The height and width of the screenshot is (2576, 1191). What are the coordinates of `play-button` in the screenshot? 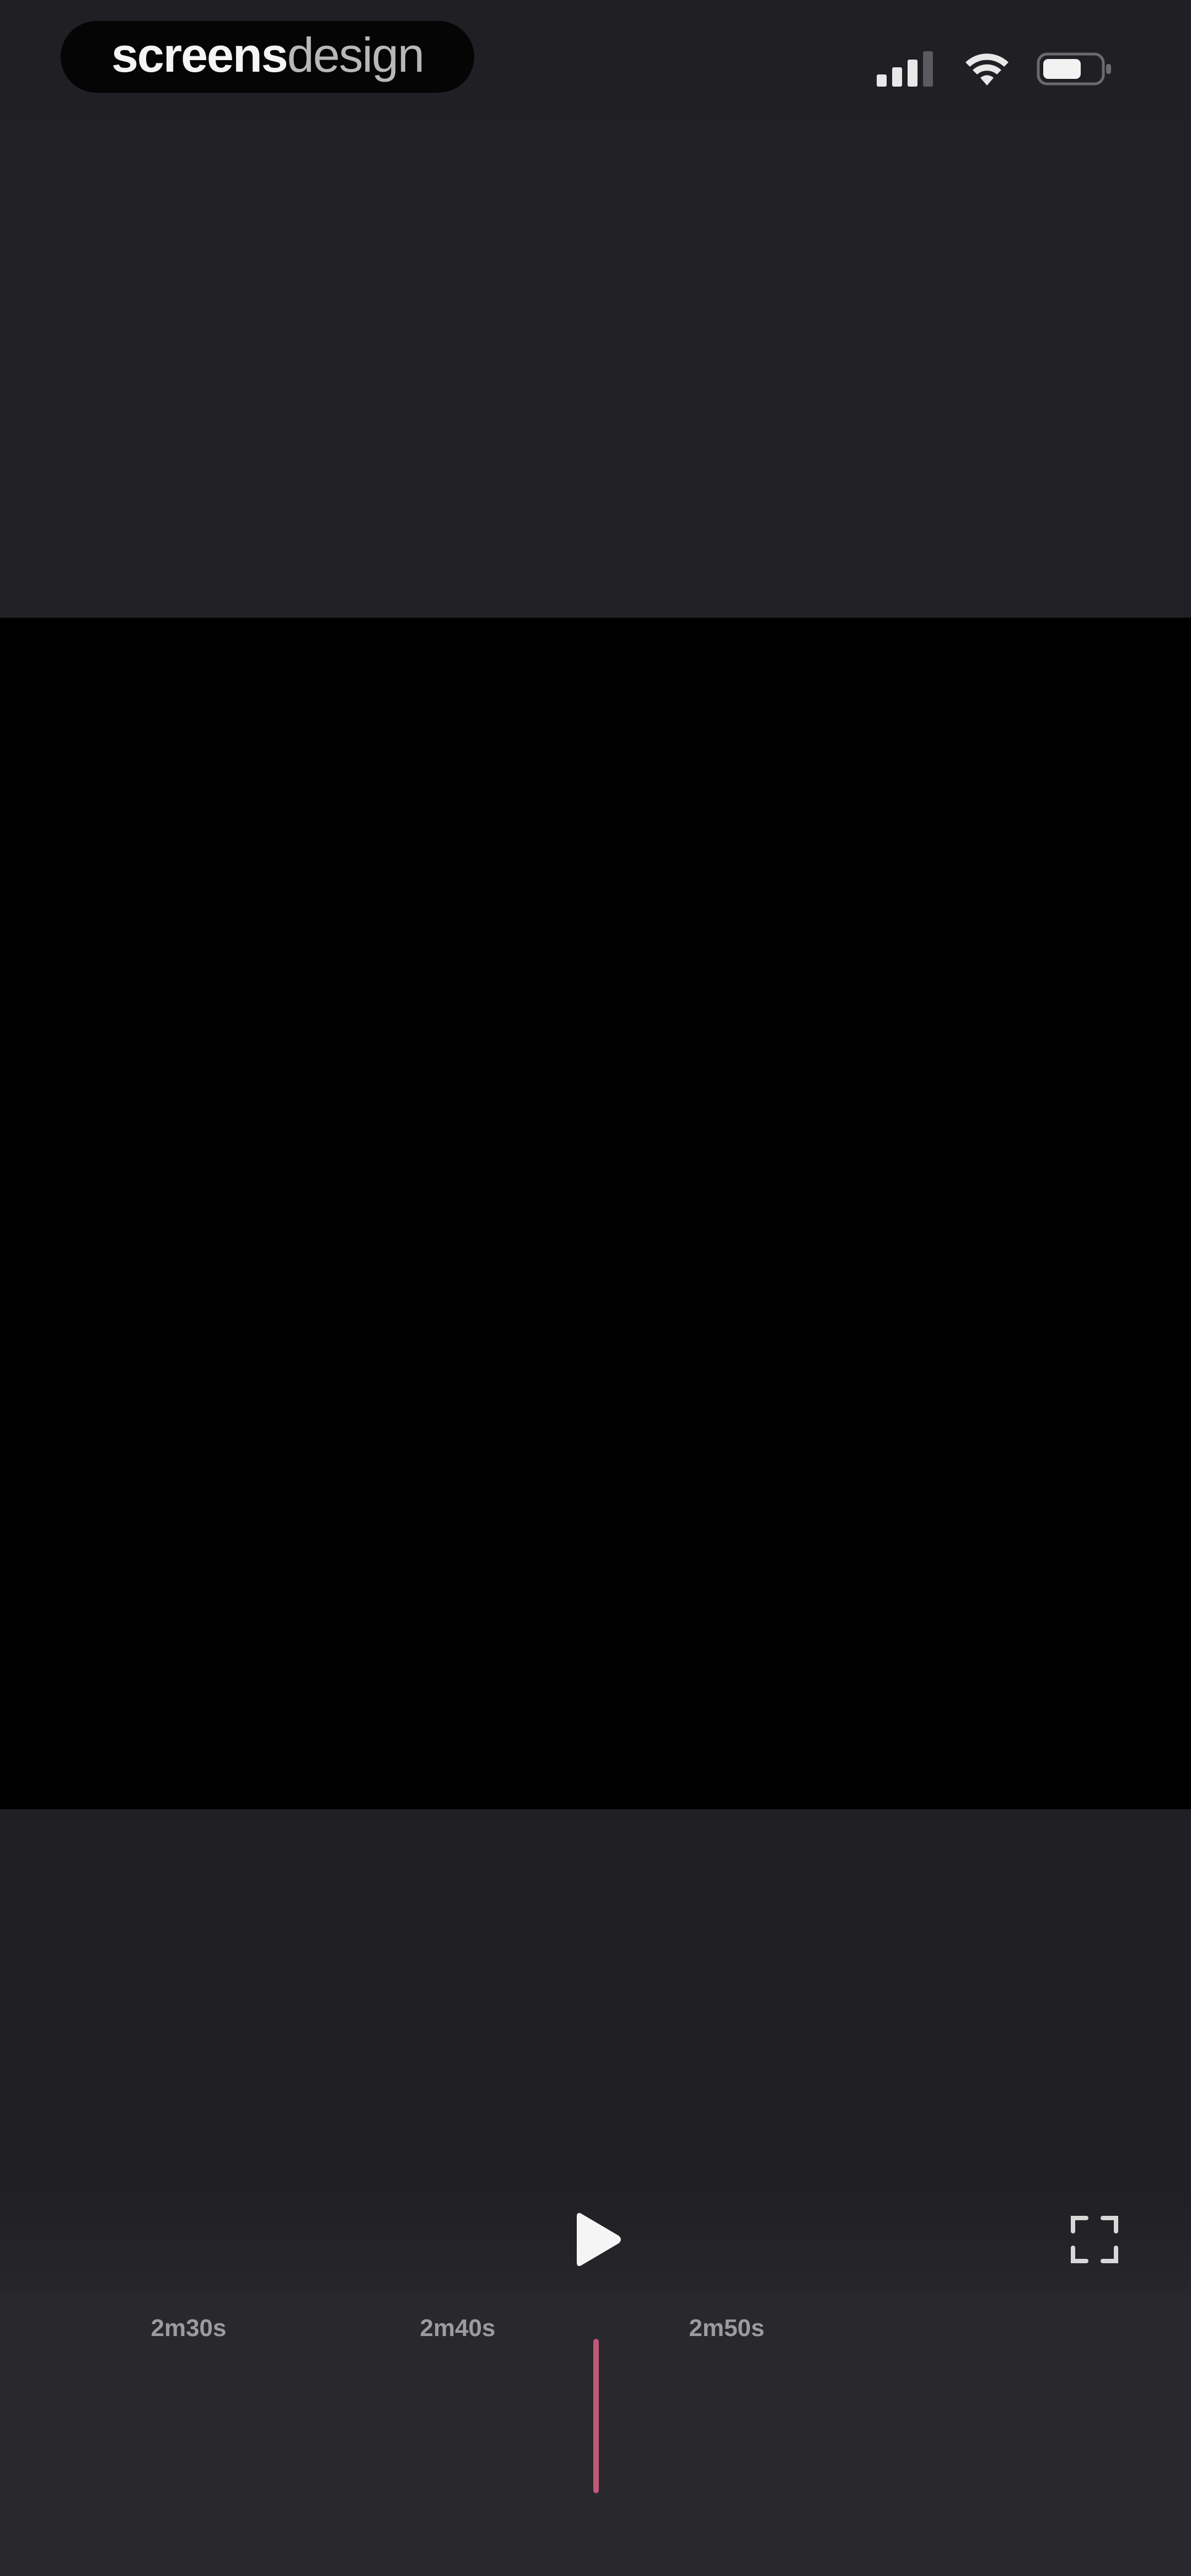 It's located at (598, 2239).